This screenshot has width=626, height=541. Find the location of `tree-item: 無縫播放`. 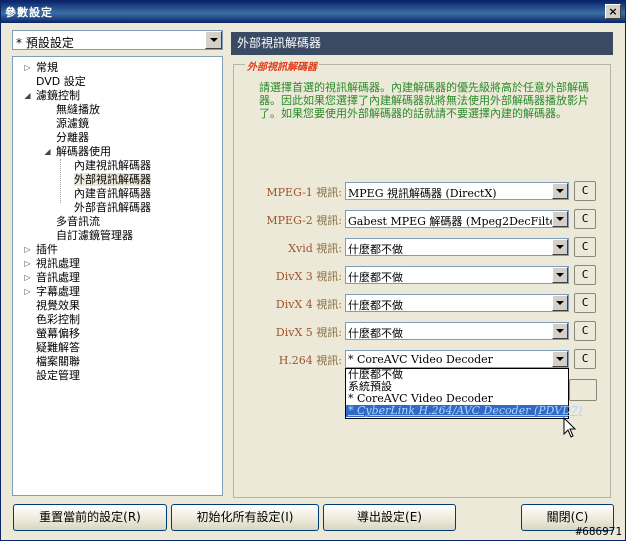

tree-item: 無縫播放 is located at coordinates (78, 110).